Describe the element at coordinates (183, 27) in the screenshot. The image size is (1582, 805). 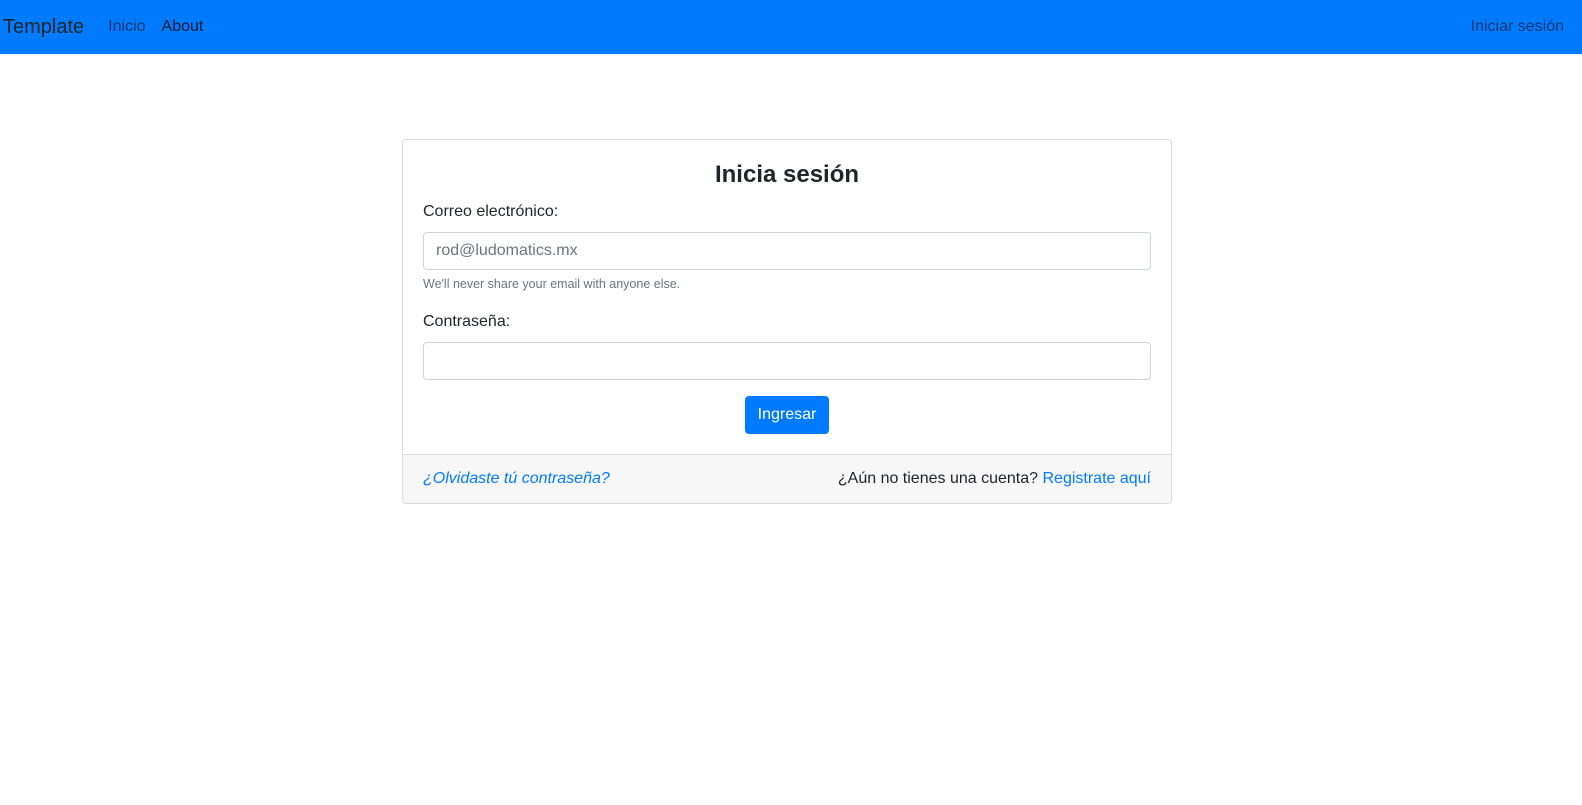
I see `nav-link-about: About` at that location.